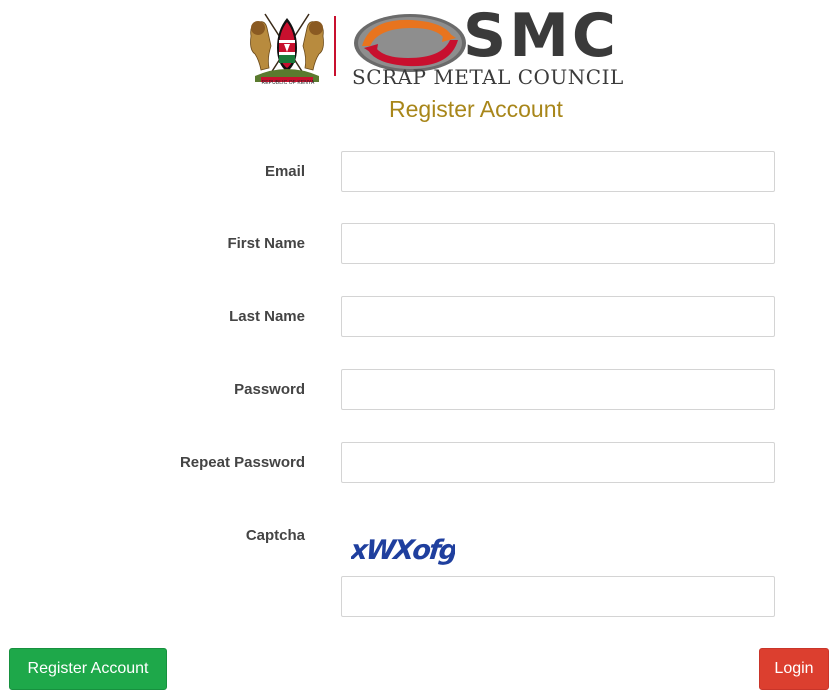 Image resolution: width=829 pixels, height=698 pixels. Describe the element at coordinates (275, 535) in the screenshot. I see `captcha-label: Captcha` at that location.